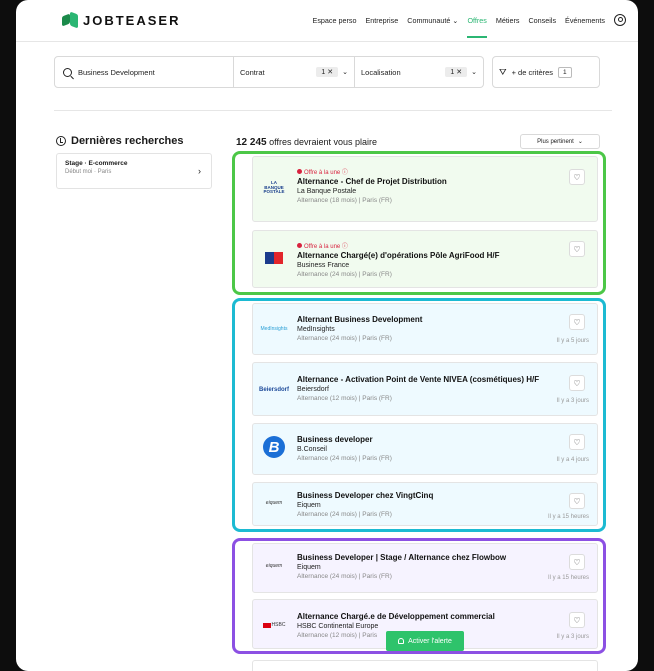  What do you see at coordinates (299, 245) in the screenshot?
I see `featured-dot-icon` at bounding box center [299, 245].